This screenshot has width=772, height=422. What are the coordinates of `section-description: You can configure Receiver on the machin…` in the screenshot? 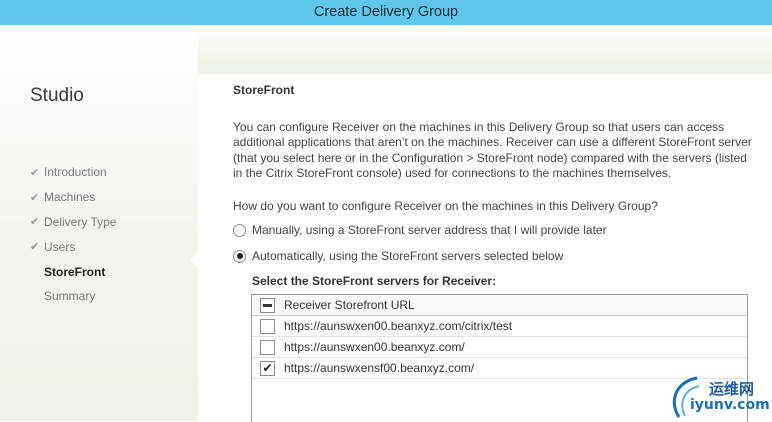 It's located at (492, 150).